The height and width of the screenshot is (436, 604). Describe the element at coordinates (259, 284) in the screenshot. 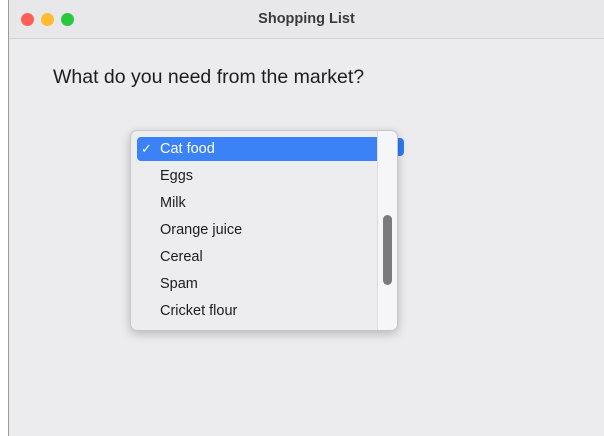

I see `menu-item: Spam` at that location.